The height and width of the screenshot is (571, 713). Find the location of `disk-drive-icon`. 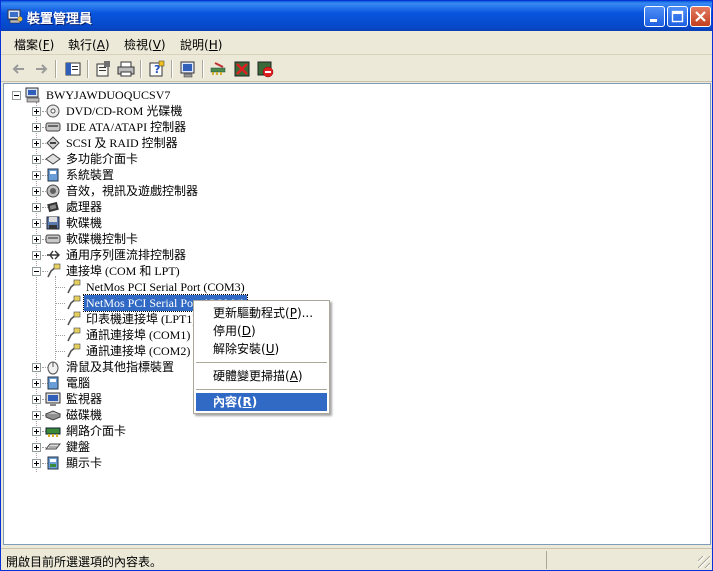

disk-drive-icon is located at coordinates (53, 415).